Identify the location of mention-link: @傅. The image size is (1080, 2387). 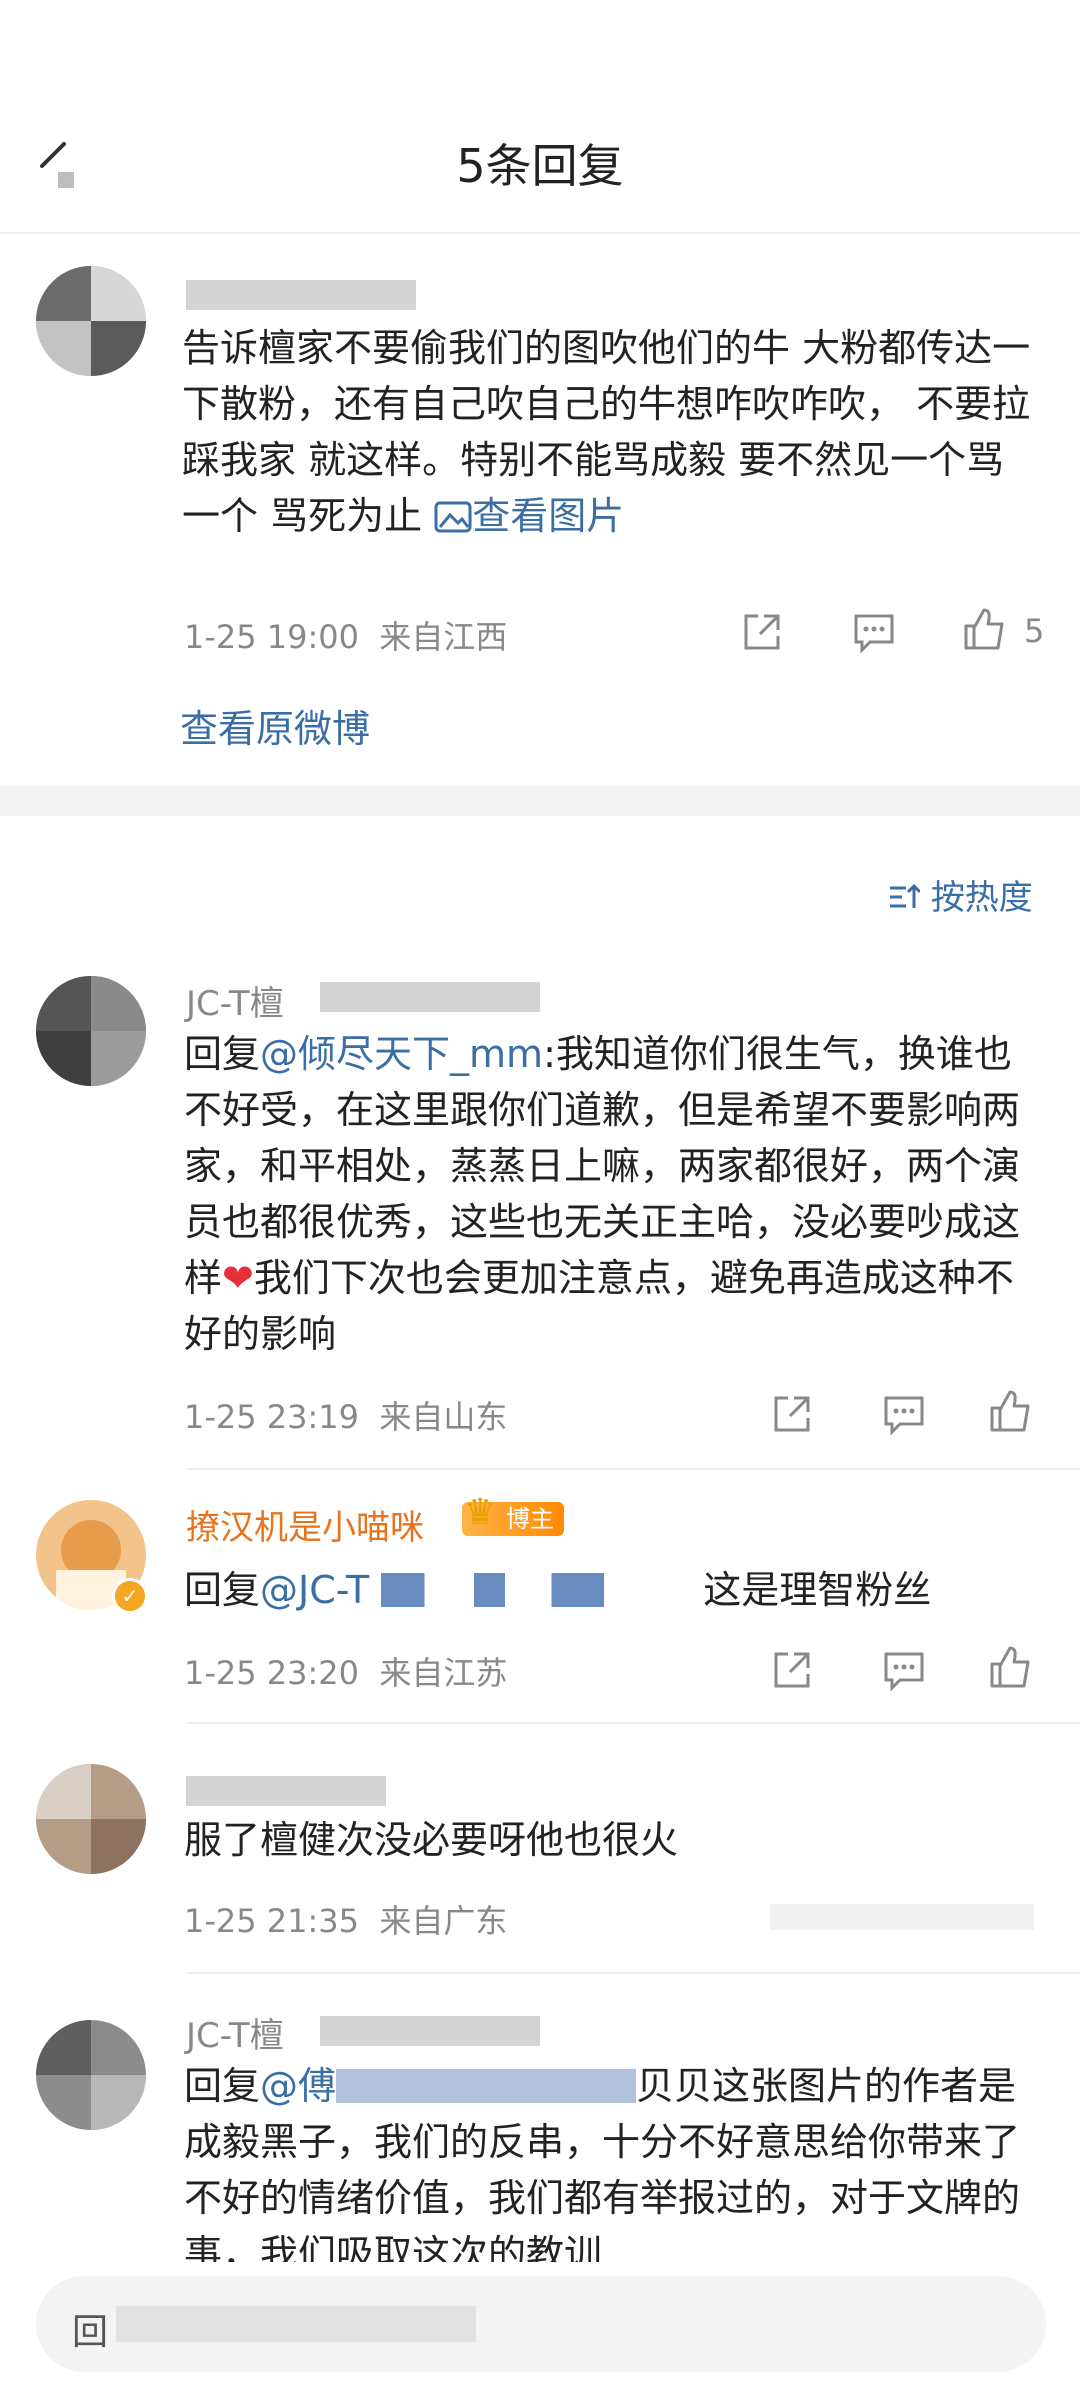
(298, 2086).